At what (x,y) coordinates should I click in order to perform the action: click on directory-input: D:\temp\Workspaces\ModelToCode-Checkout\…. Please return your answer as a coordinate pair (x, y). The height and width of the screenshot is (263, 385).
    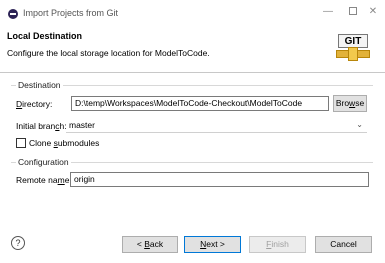
    Looking at the image, I should click on (200, 103).